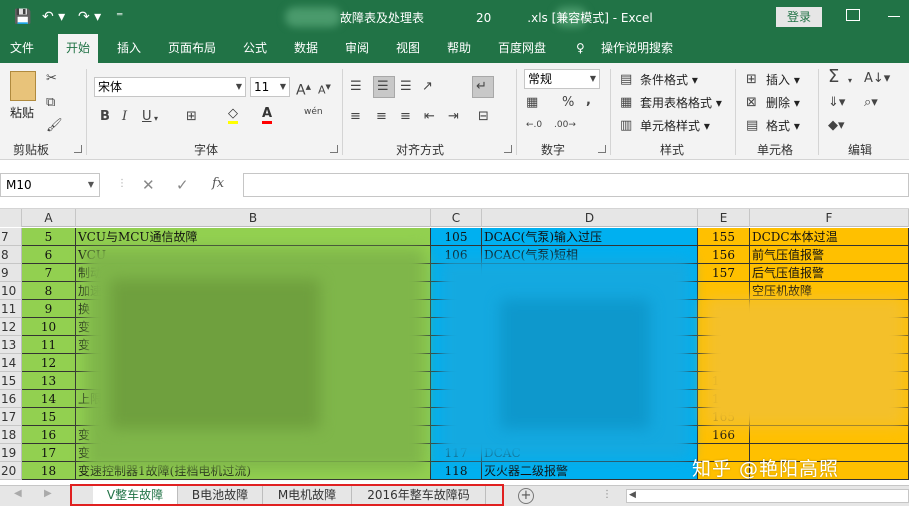  Describe the element at coordinates (49, 435) in the screenshot. I see `cell-a: 16` at that location.